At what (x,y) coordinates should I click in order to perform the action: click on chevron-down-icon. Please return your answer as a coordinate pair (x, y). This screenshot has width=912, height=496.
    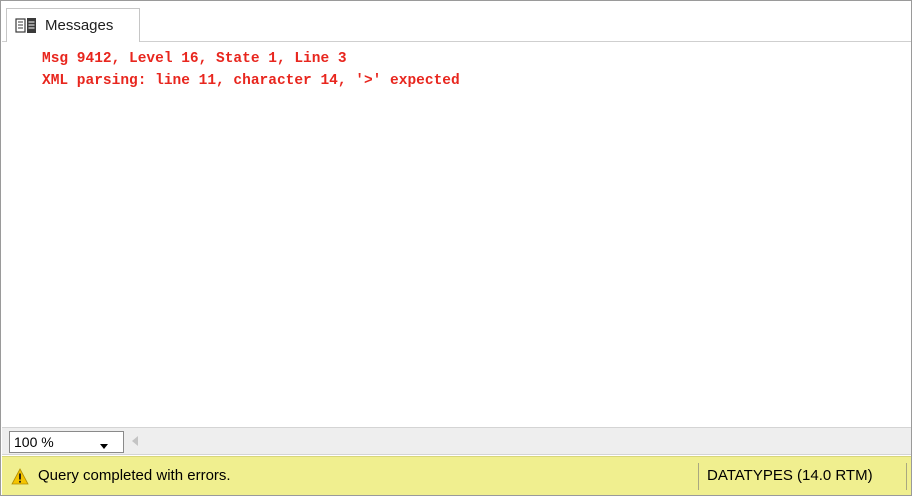
    Looking at the image, I should click on (104, 443).